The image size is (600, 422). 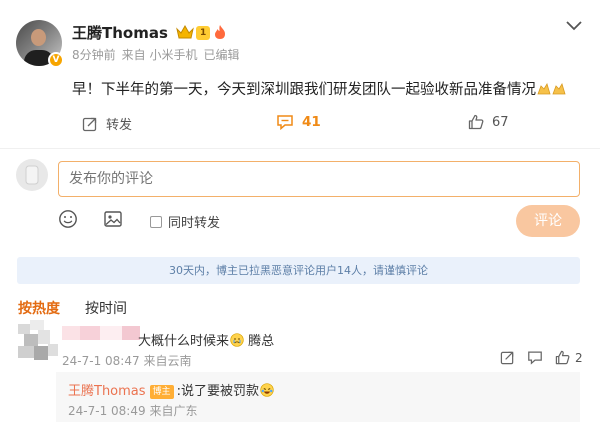 I want to click on repost-checkbox-text: 同时转发, so click(x=194, y=223).